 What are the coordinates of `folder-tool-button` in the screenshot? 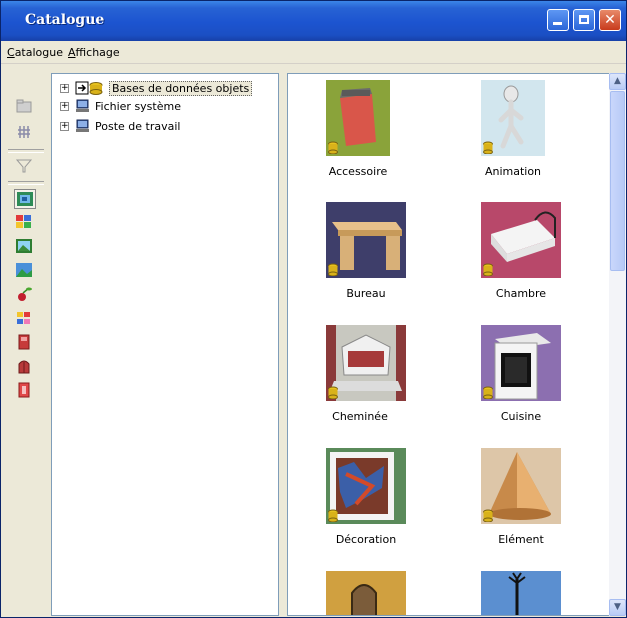 It's located at (25, 107).